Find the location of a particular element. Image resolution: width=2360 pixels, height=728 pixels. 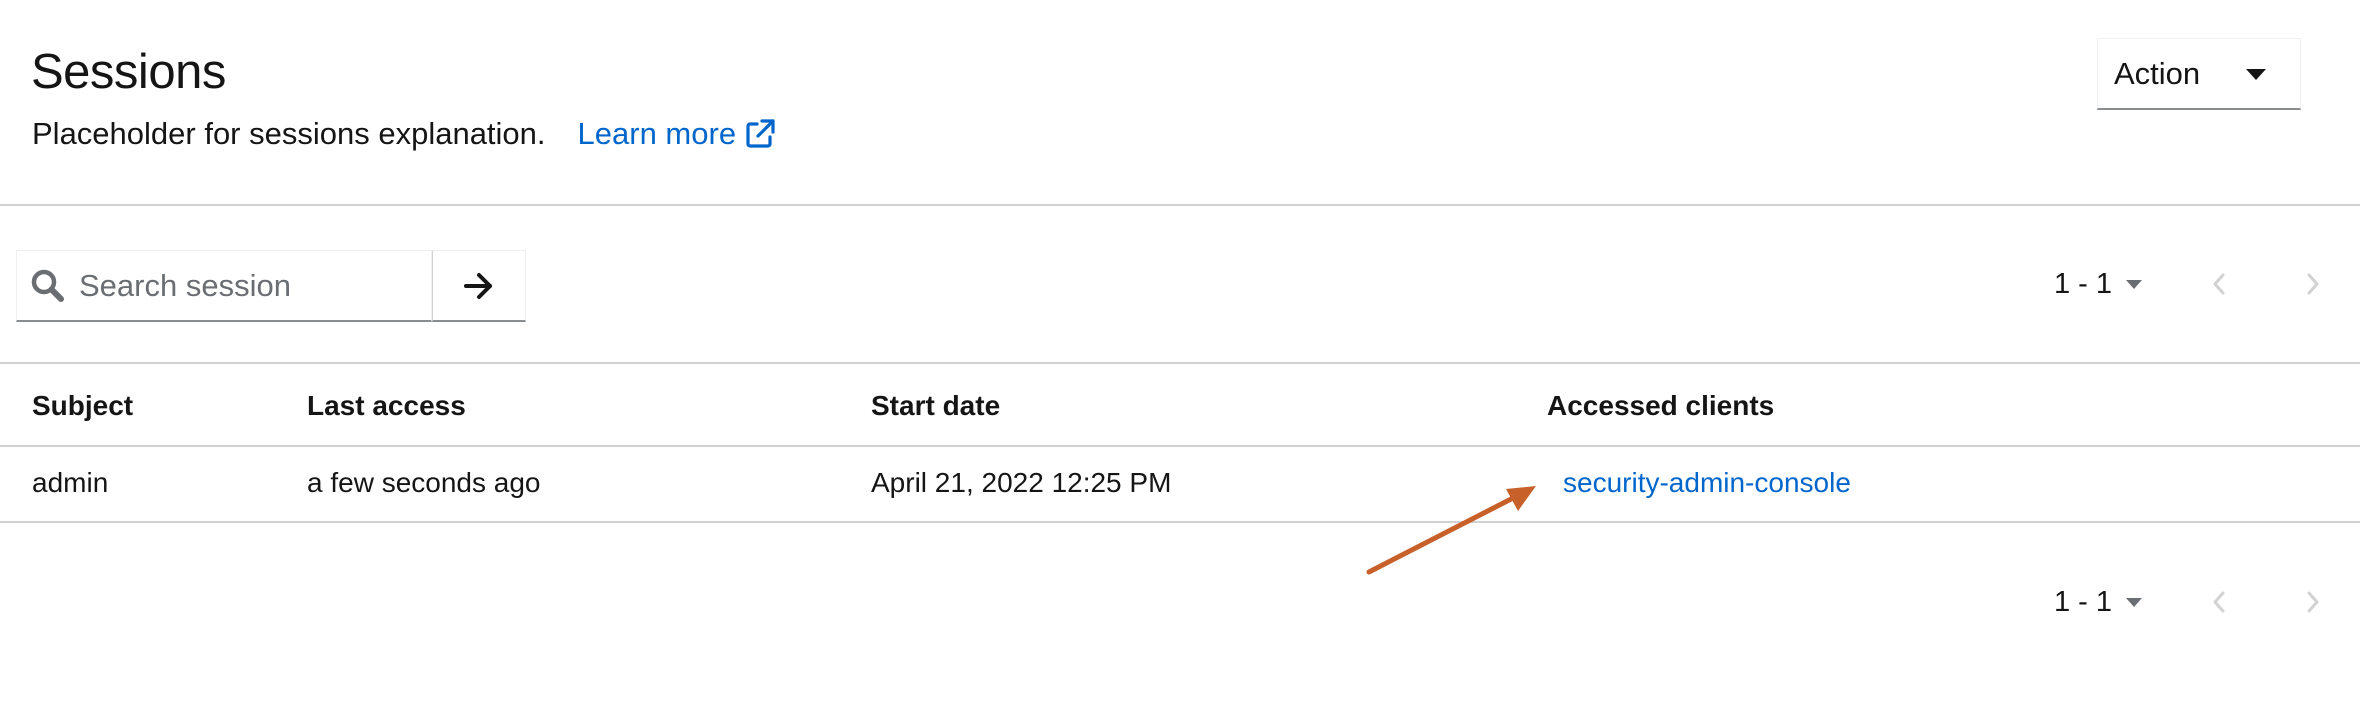

cell-start-date: April 21, 2022 12:25 PM is located at coordinates (1021, 482).